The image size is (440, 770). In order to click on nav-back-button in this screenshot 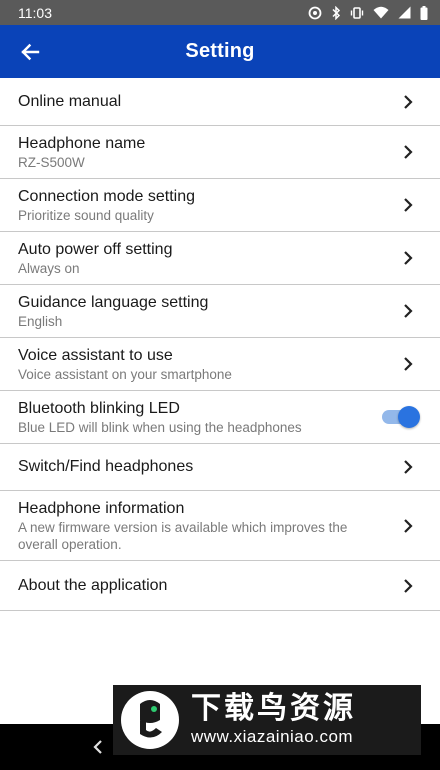, I will do `click(98, 747)`.